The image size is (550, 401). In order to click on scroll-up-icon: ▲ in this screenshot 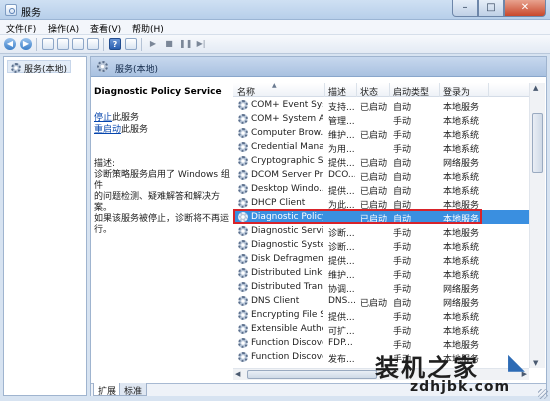, I will do `click(535, 88)`.